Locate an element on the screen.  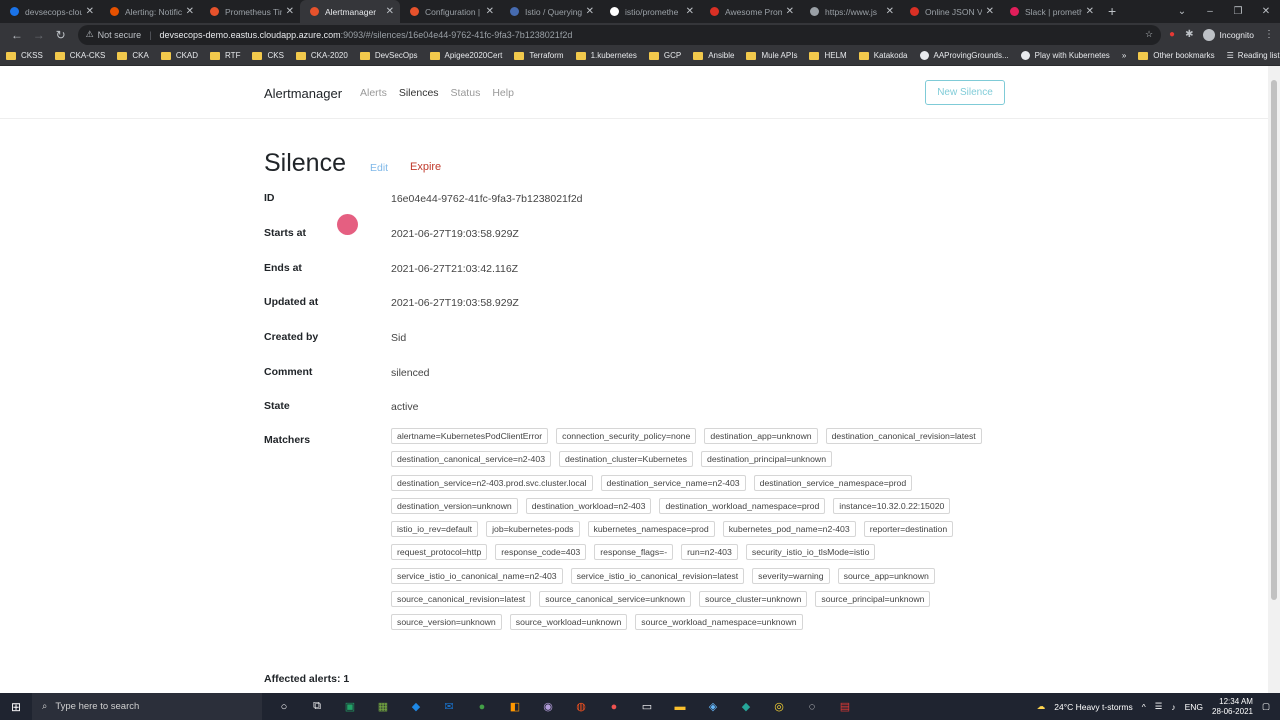
scrollbar-thumb is located at coordinates (1274, 340).